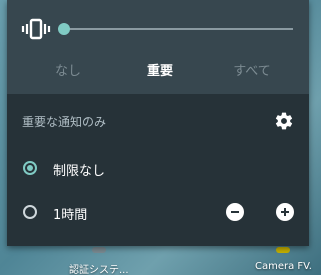  Describe the element at coordinates (283, 266) in the screenshot. I see `app-label-camera: Camera FV.` at that location.